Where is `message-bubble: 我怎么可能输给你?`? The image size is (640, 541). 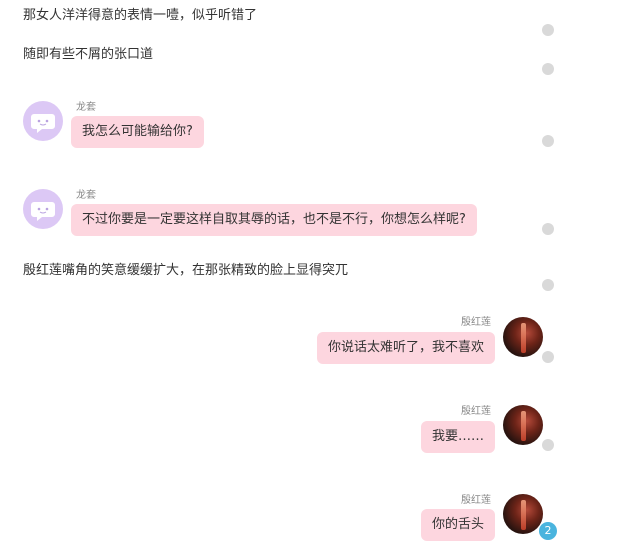 message-bubble: 我怎么可能输给你? is located at coordinates (137, 132).